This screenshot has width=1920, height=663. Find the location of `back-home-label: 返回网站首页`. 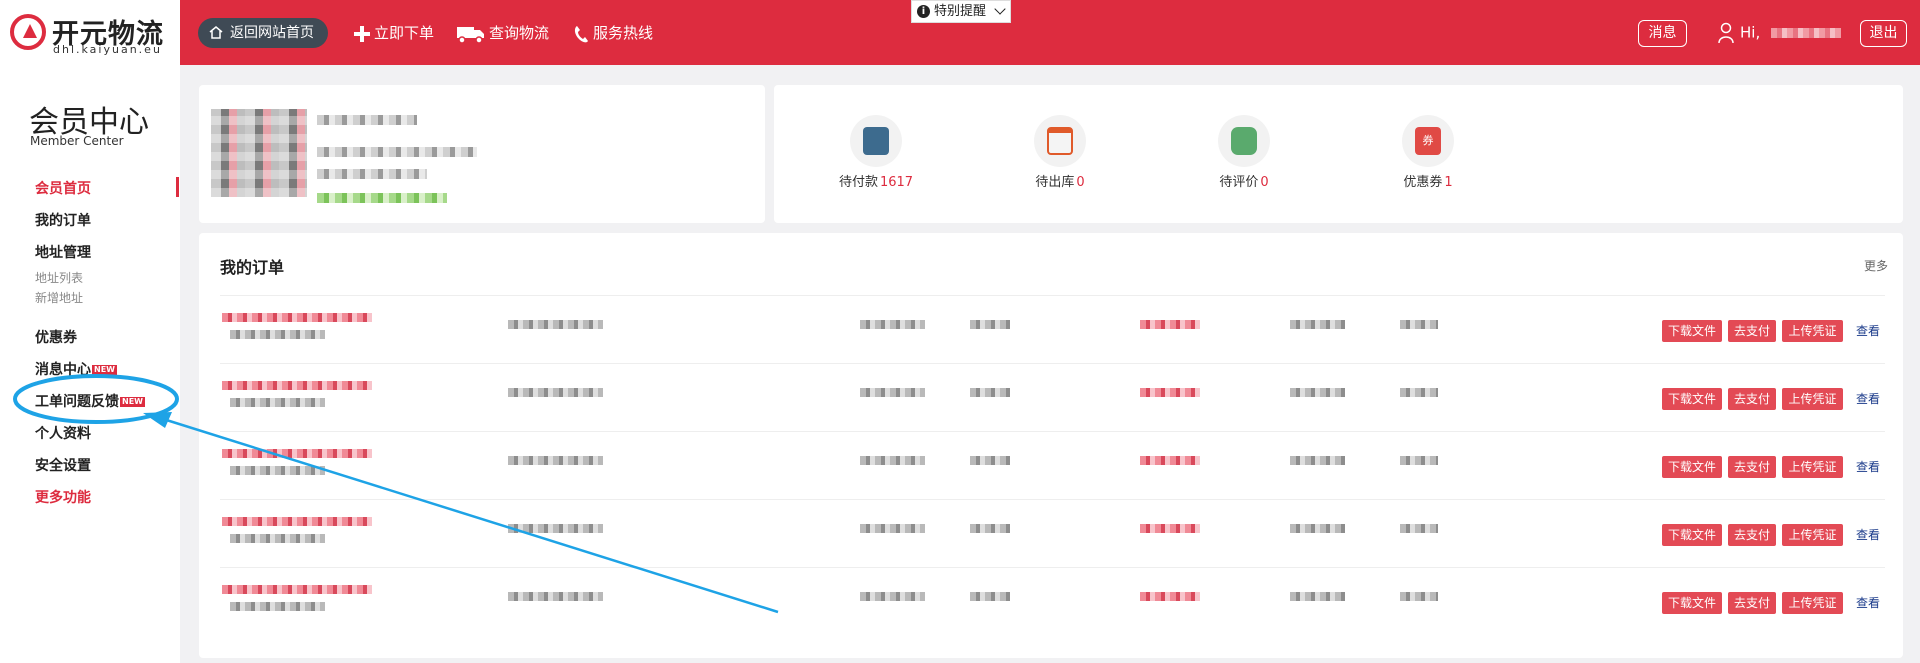

back-home-label: 返回网站首页 is located at coordinates (272, 33).